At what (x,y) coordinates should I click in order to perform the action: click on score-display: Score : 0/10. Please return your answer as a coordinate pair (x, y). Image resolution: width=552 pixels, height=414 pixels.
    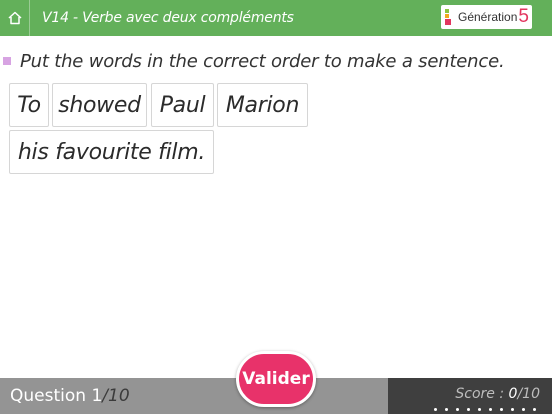
    Looking at the image, I should click on (497, 394).